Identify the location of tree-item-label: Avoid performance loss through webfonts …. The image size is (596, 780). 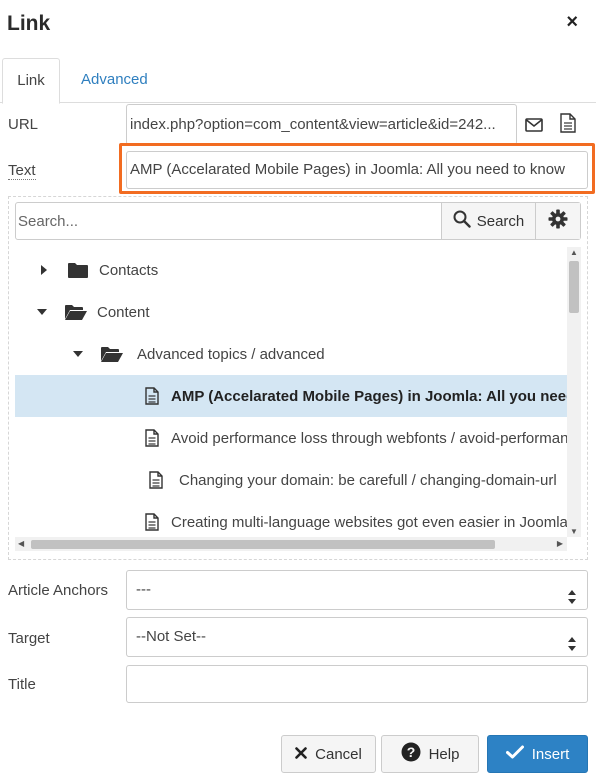
(369, 438).